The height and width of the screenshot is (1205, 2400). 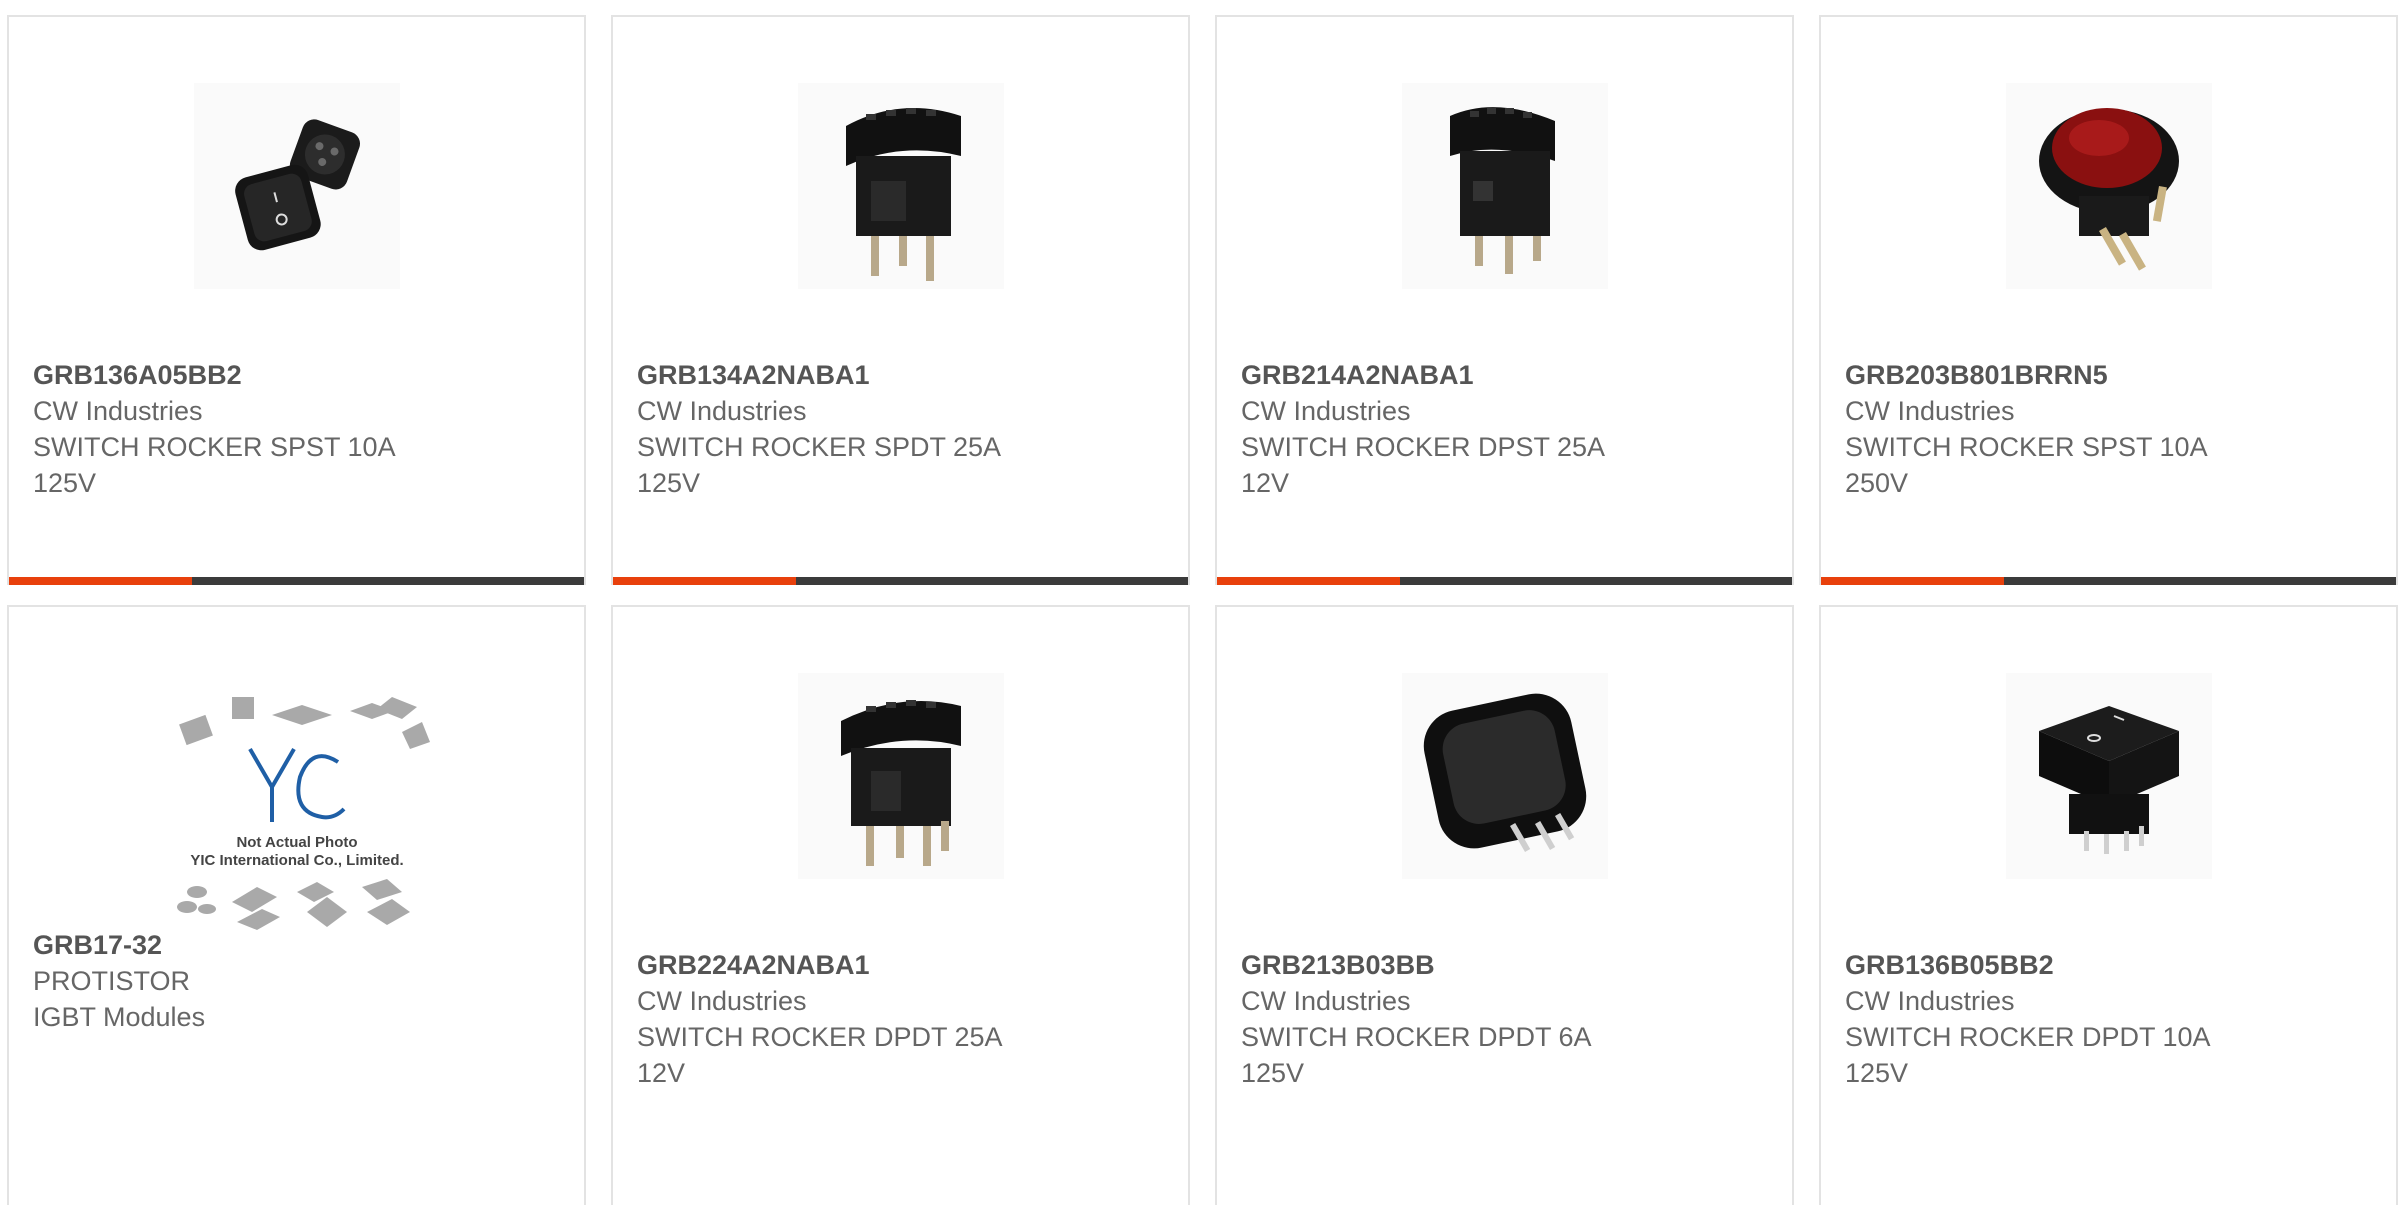 What do you see at coordinates (1416, 1037) in the screenshot?
I see `description-line: SWITCH ROCKER DPDT 6A` at bounding box center [1416, 1037].